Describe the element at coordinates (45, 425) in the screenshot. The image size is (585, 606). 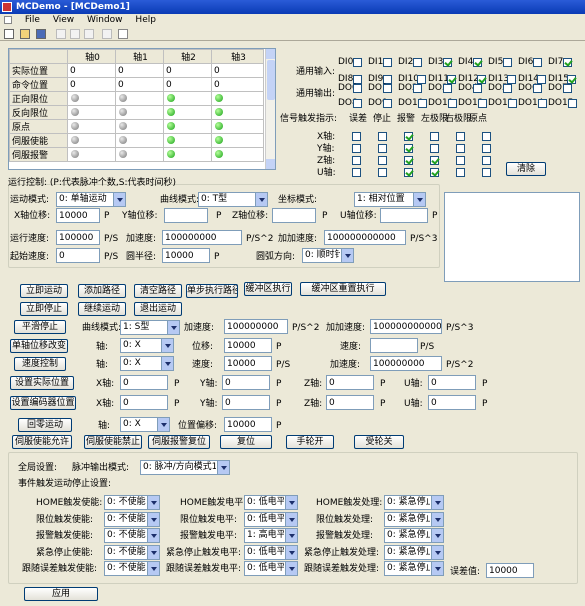
I see `home-button: 回零运动` at that location.